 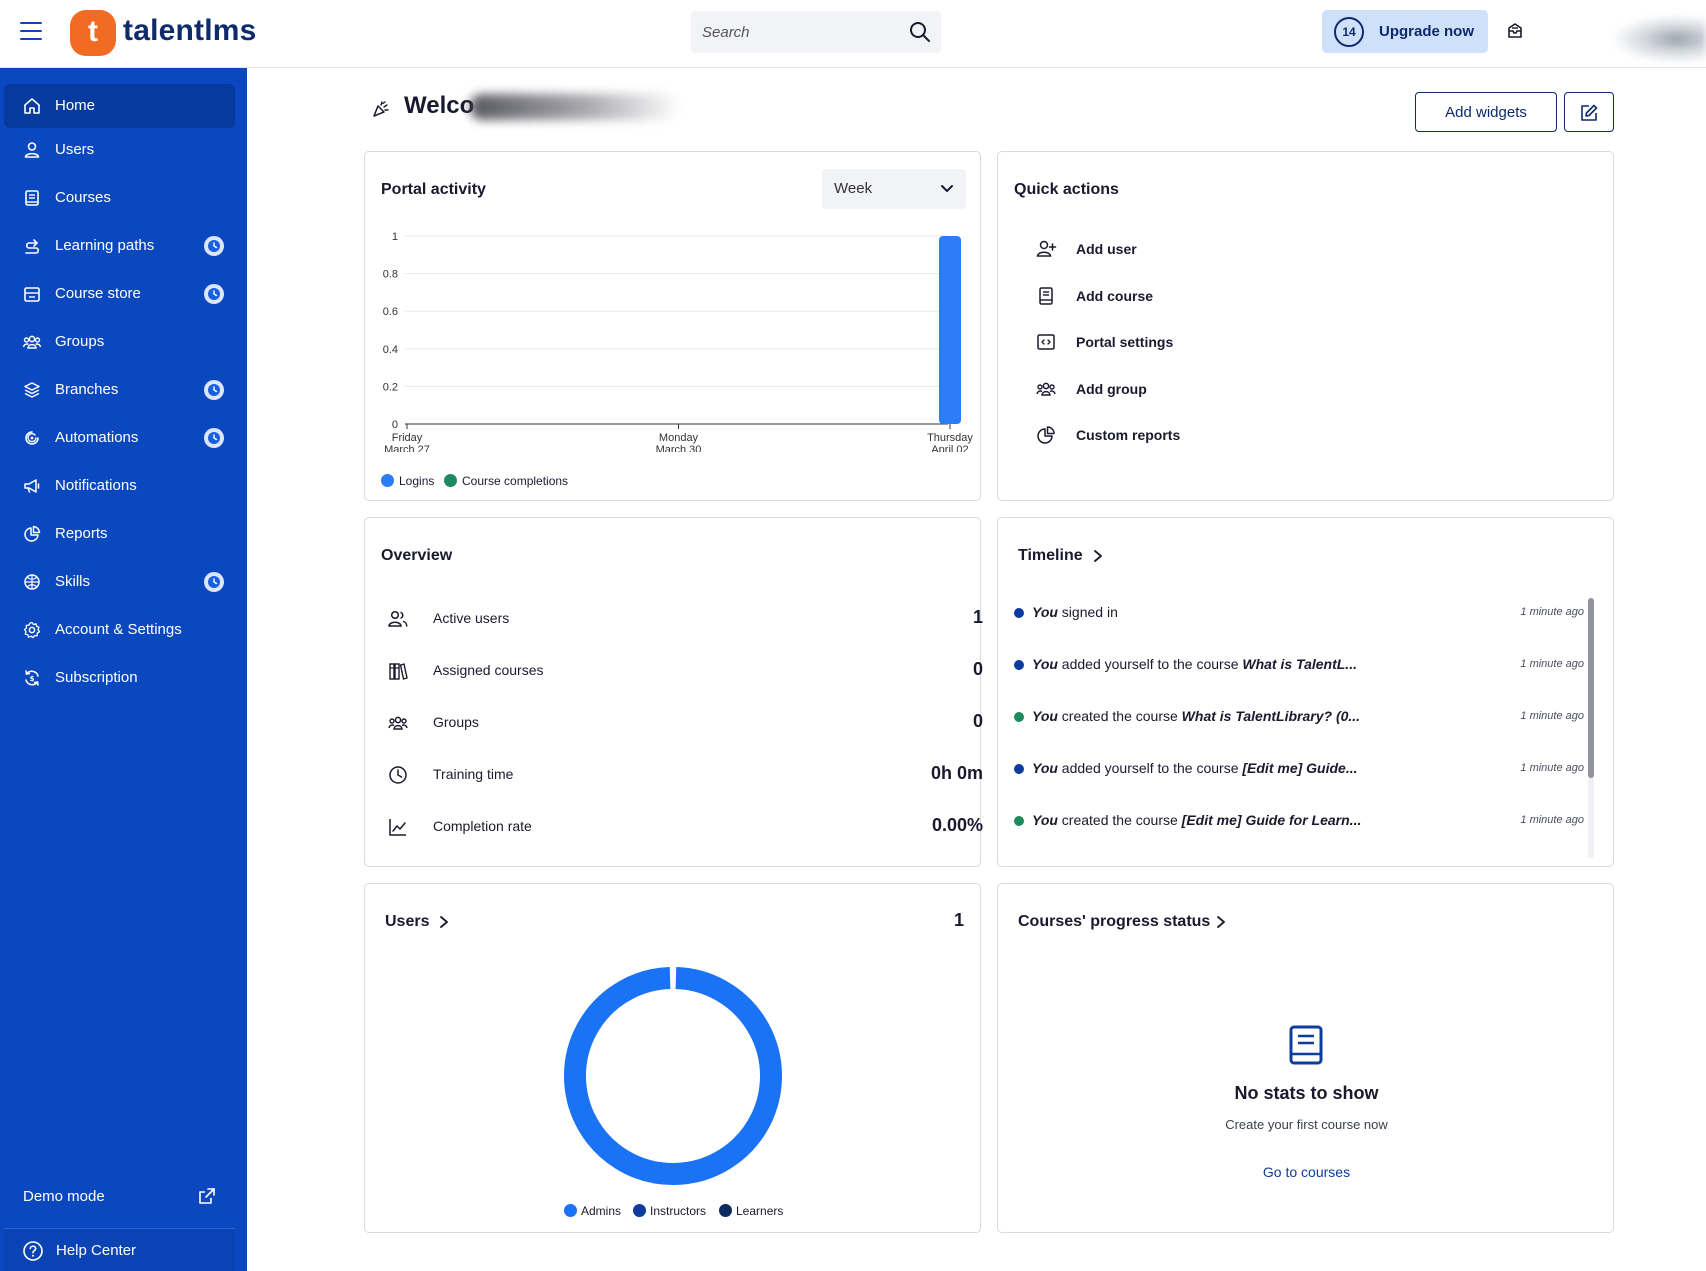 What do you see at coordinates (119, 630) in the screenshot?
I see `sidebar-item-account-settings: Account & Settings` at bounding box center [119, 630].